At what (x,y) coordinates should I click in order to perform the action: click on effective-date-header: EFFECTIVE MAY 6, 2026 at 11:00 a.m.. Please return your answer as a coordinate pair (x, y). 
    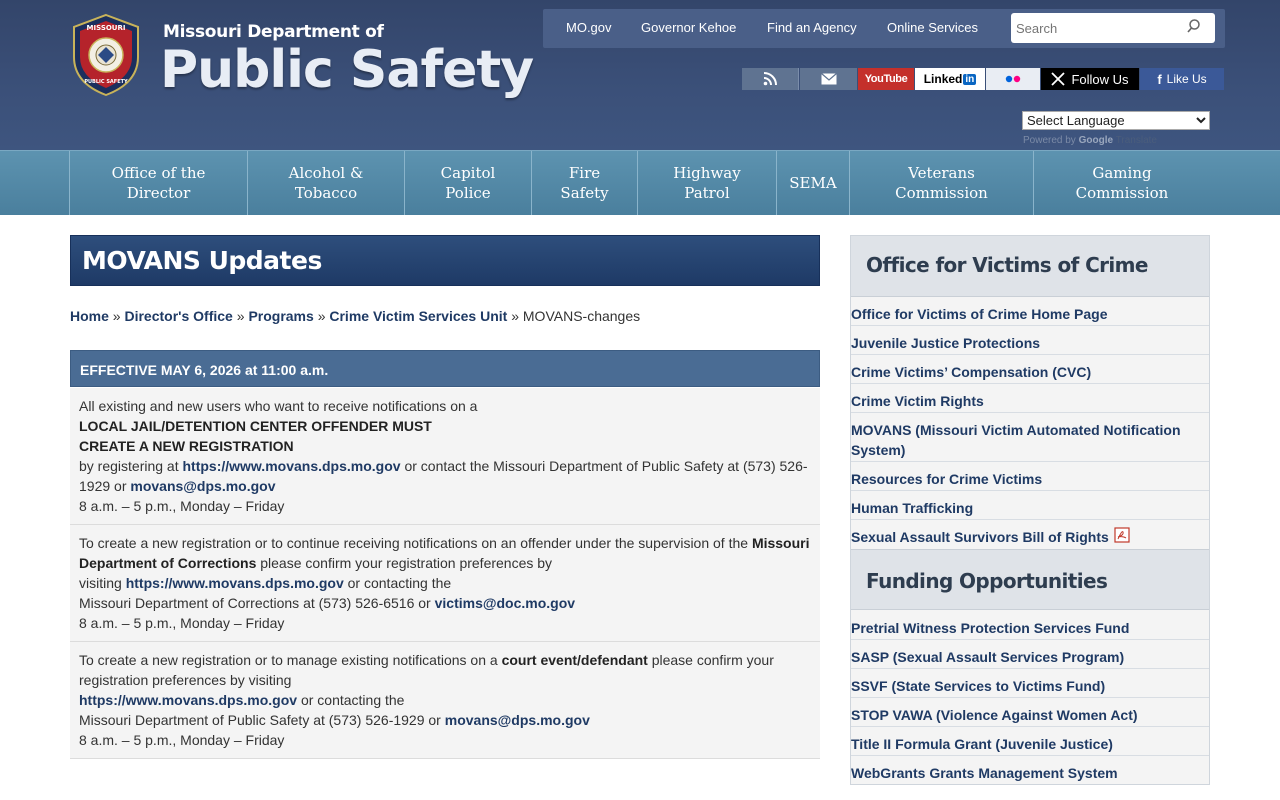
    Looking at the image, I should click on (445, 368).